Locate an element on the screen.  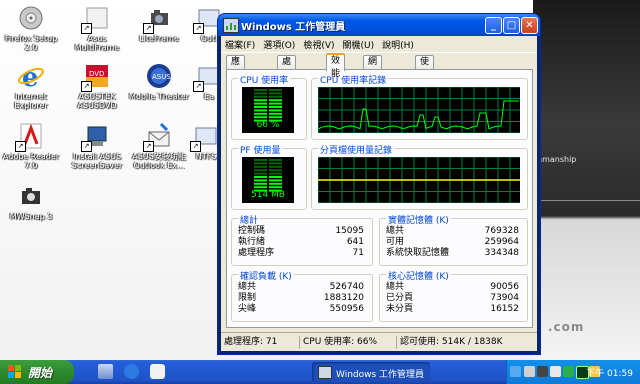
task-manager-icon is located at coordinates (325, 372).